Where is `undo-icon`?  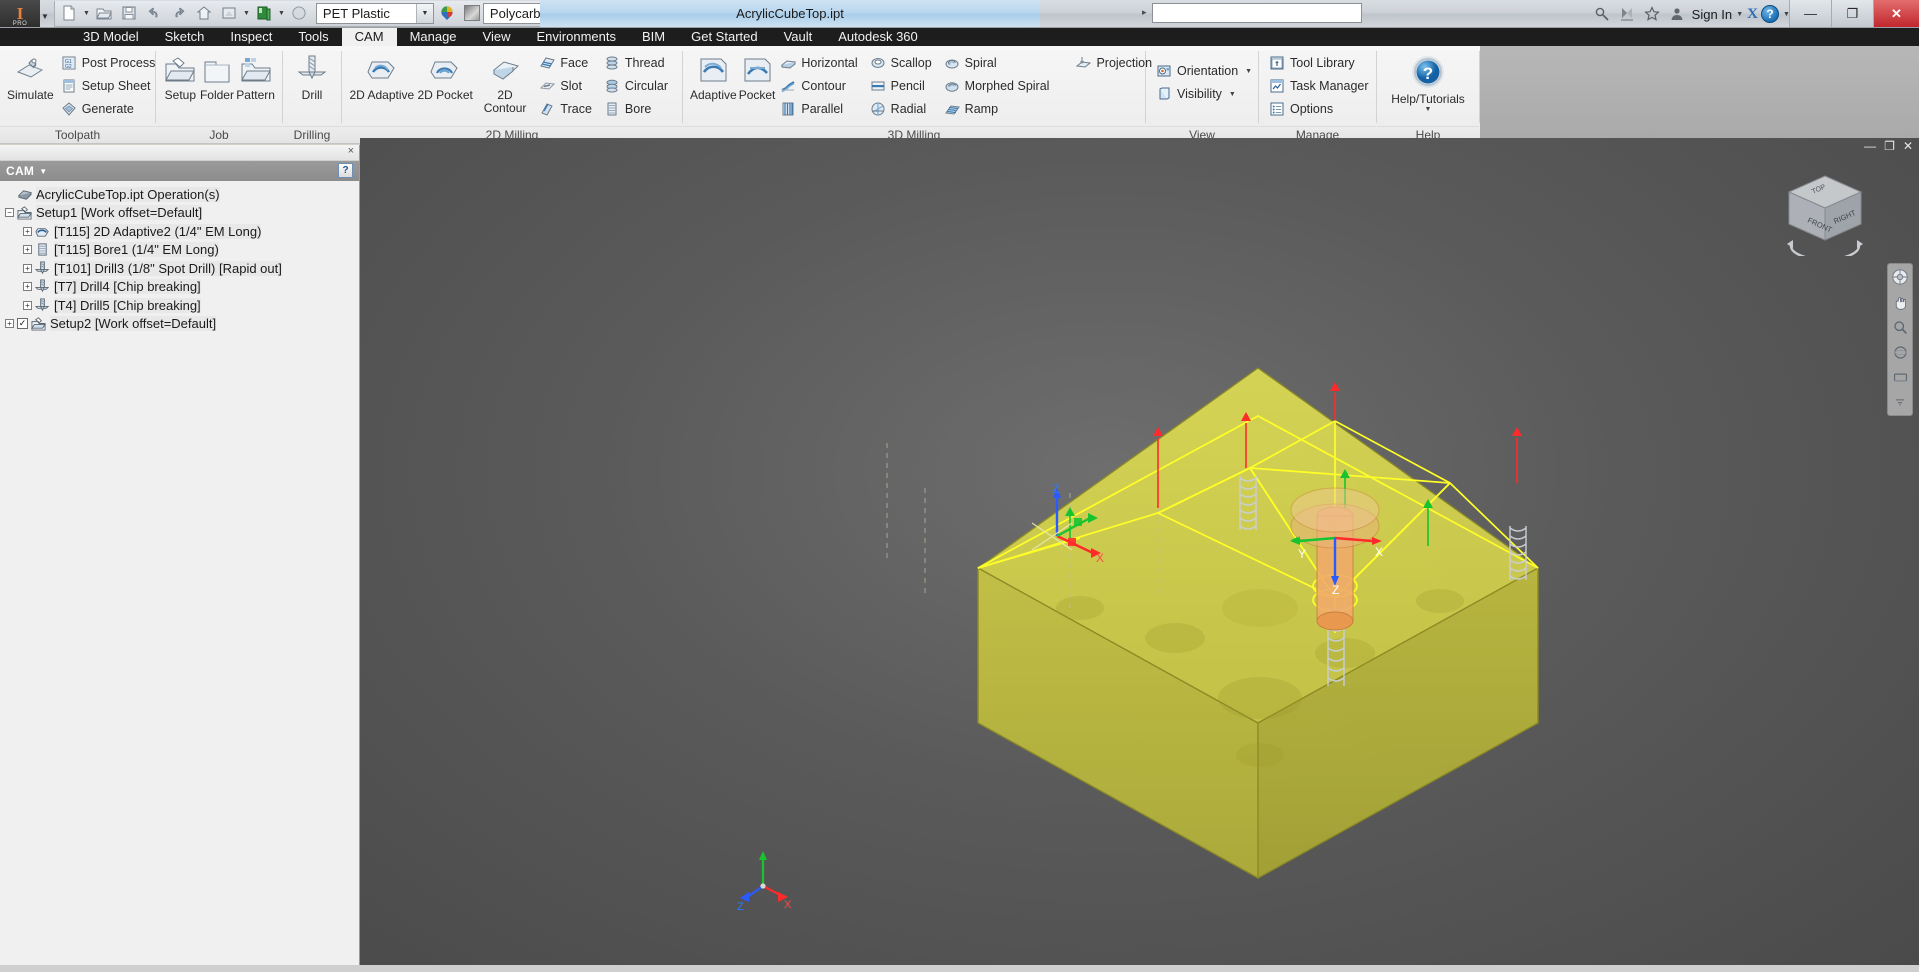
undo-icon is located at coordinates (154, 13).